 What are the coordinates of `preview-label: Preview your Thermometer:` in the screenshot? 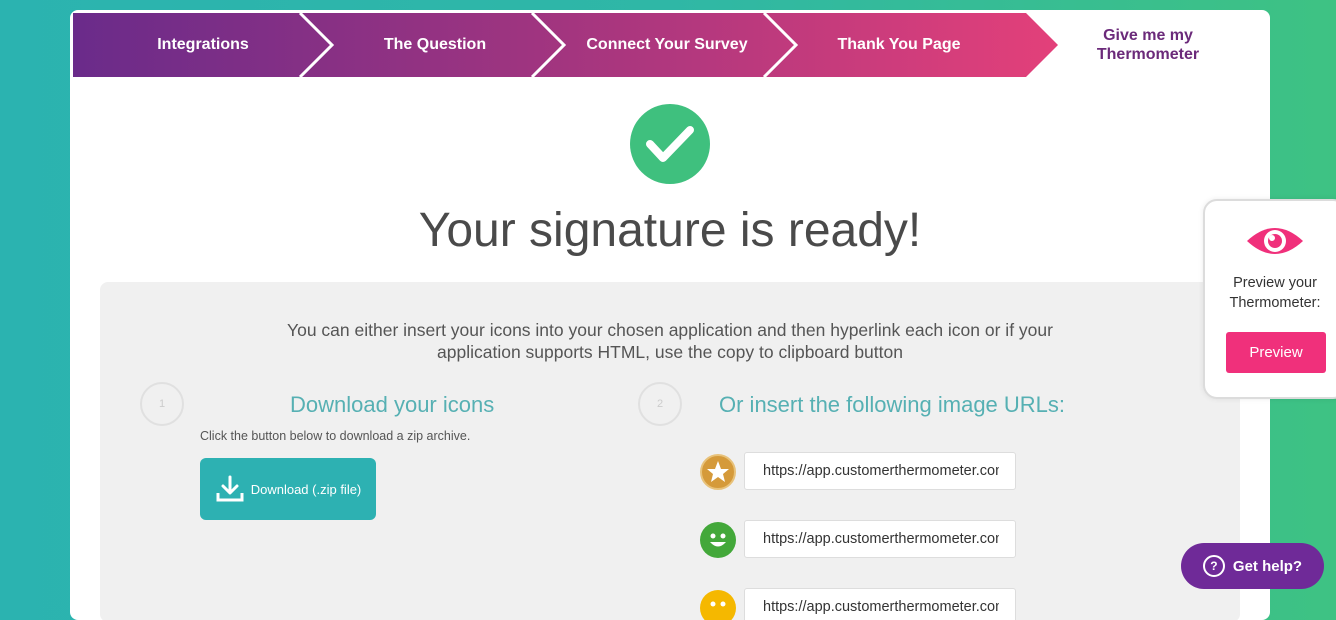 It's located at (1275, 293).